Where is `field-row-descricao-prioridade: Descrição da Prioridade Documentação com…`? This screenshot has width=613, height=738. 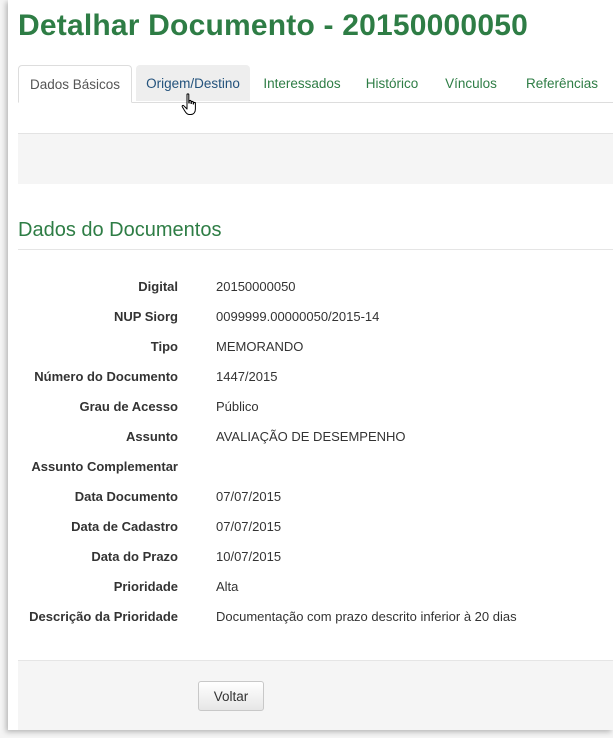
field-row-descricao-prioridade: Descrição da Prioridade Documentação com… is located at coordinates (310, 616).